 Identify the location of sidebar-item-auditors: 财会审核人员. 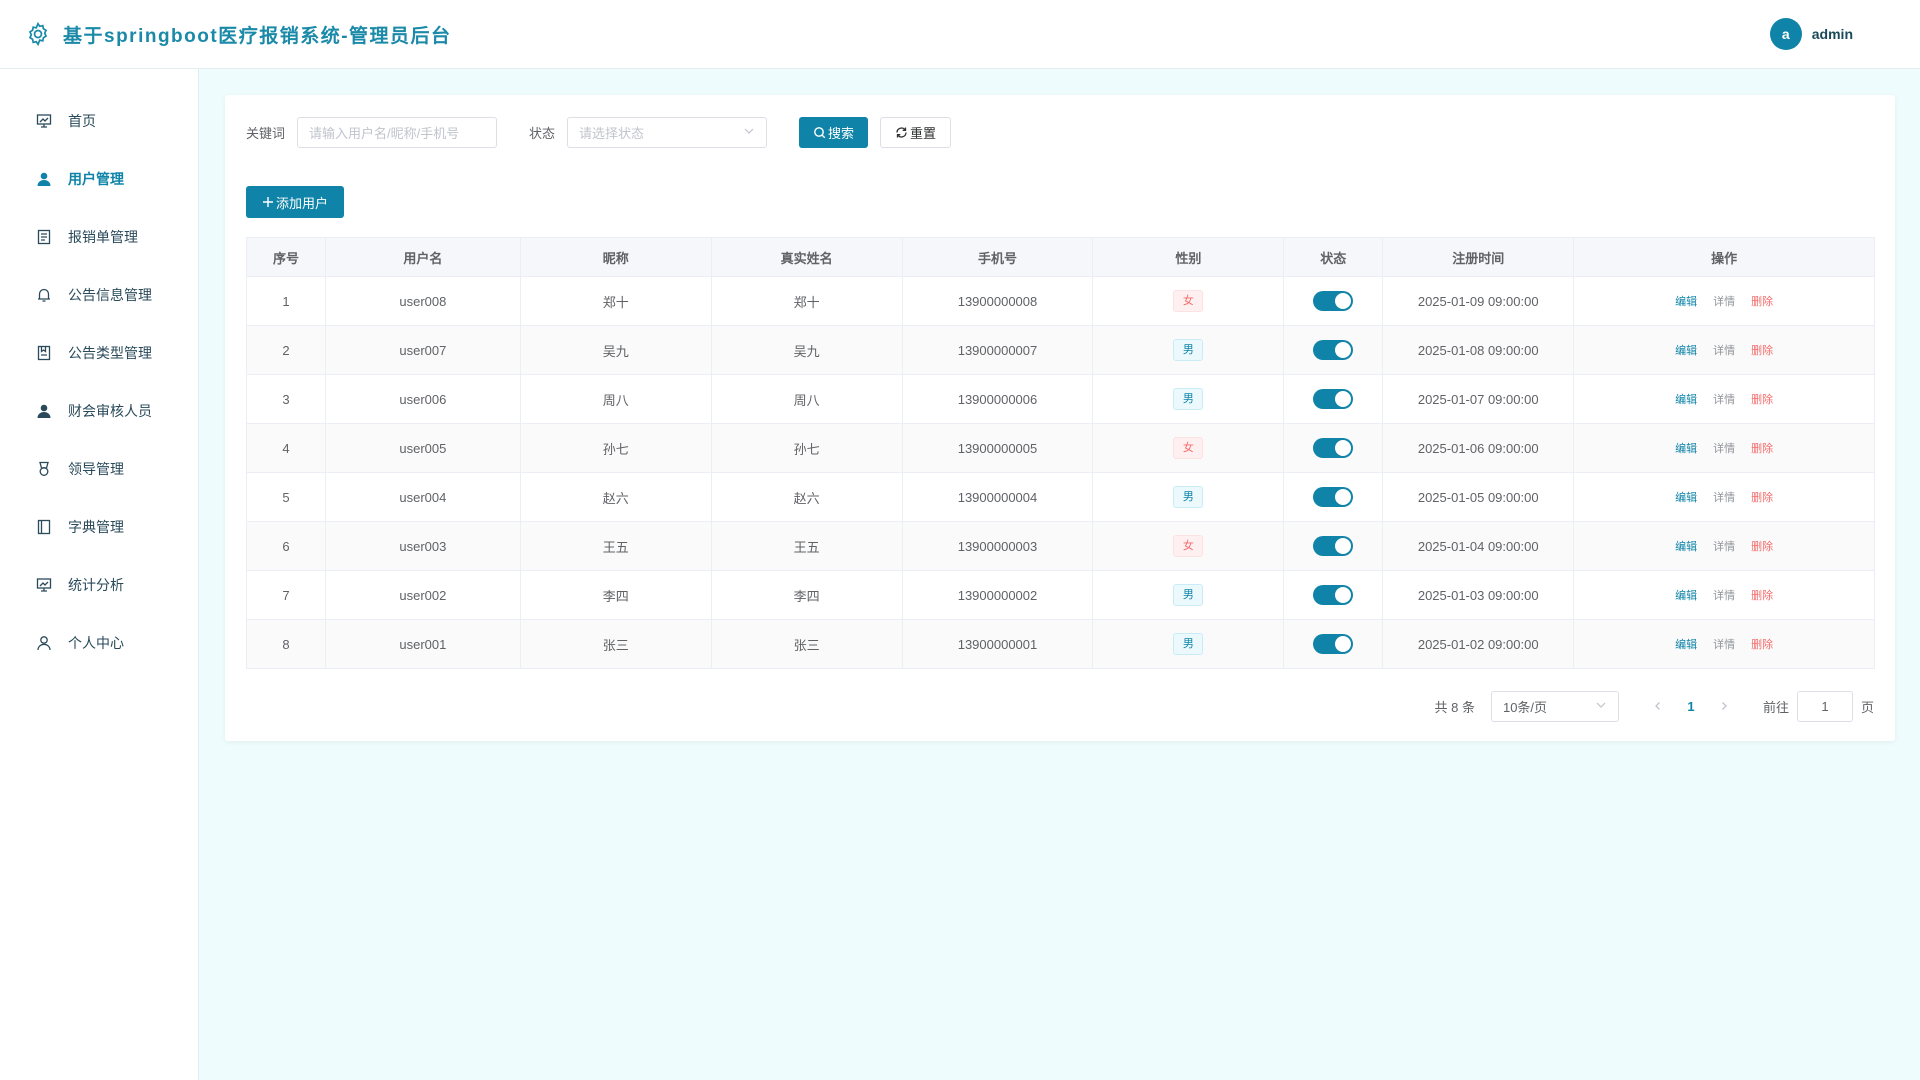
(99, 411).